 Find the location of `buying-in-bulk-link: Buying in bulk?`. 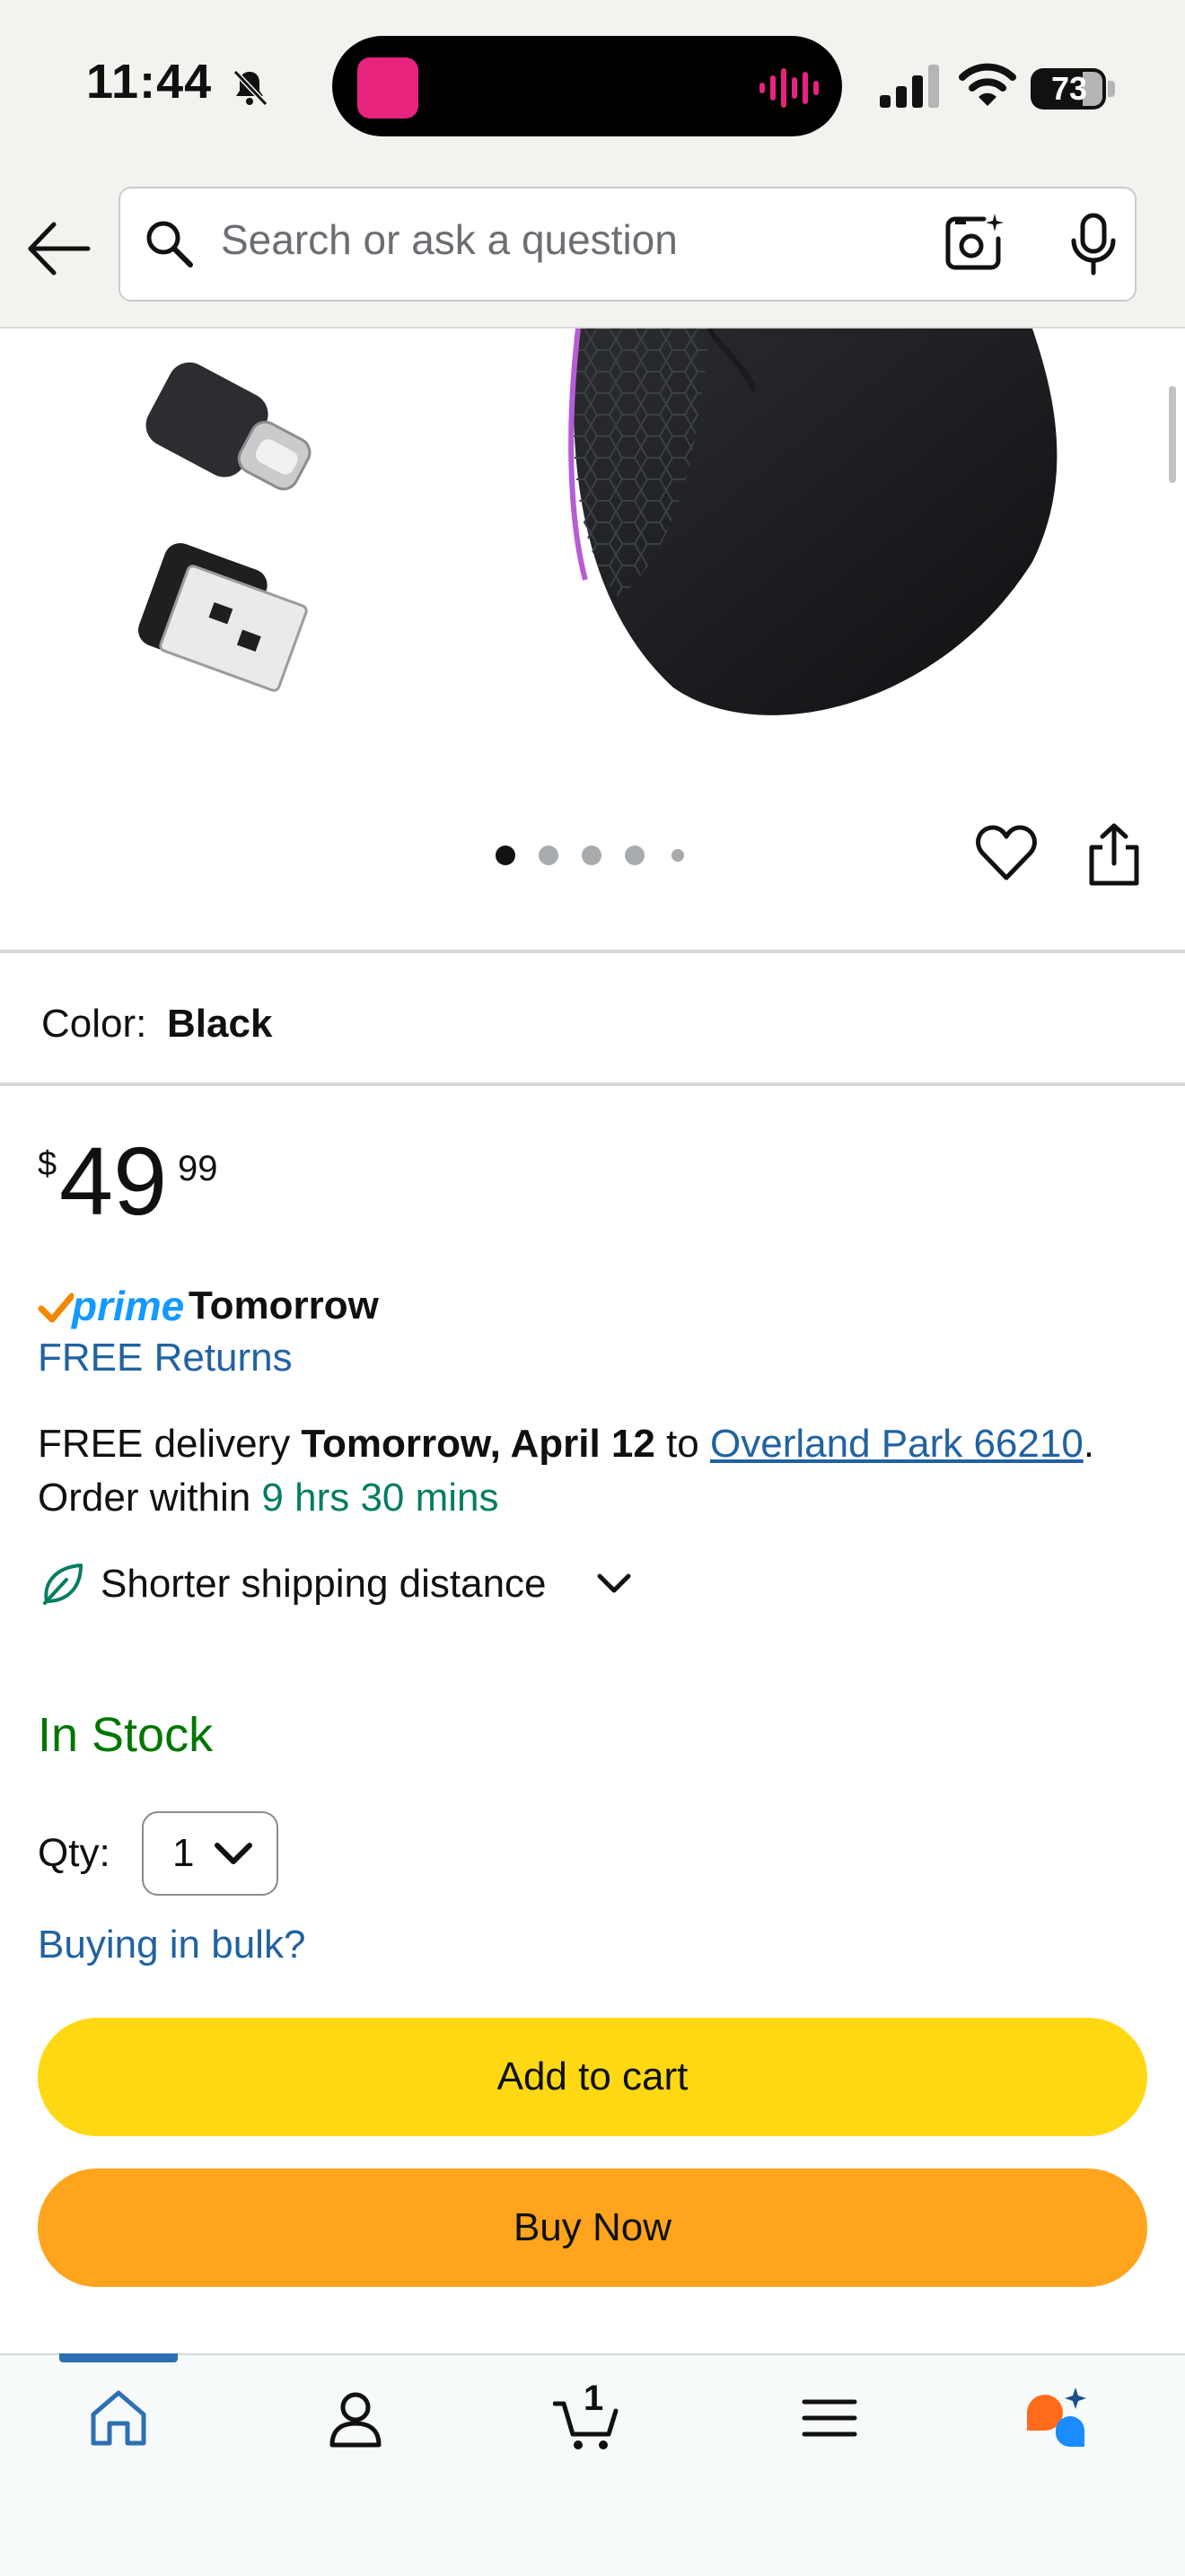

buying-in-bulk-link: Buying in bulk? is located at coordinates (171, 1945).